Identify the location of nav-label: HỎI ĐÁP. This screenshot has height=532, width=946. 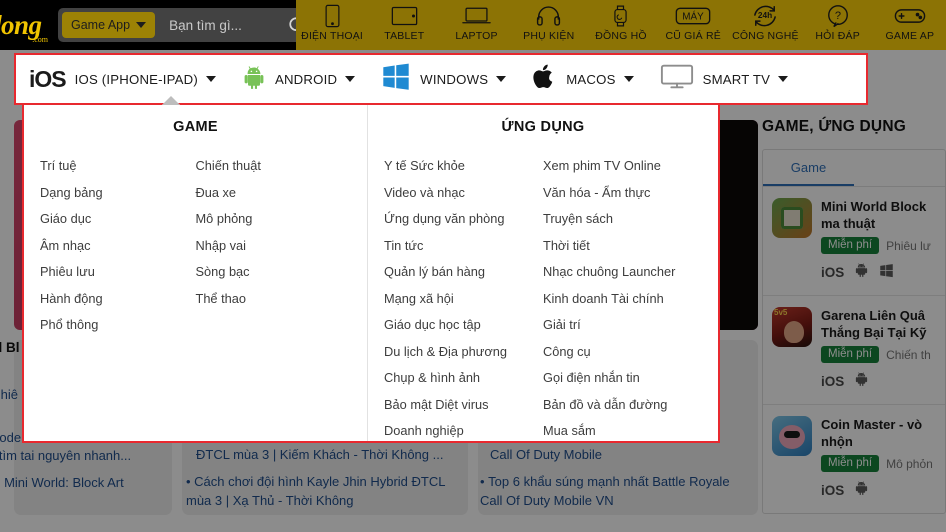
(837, 36).